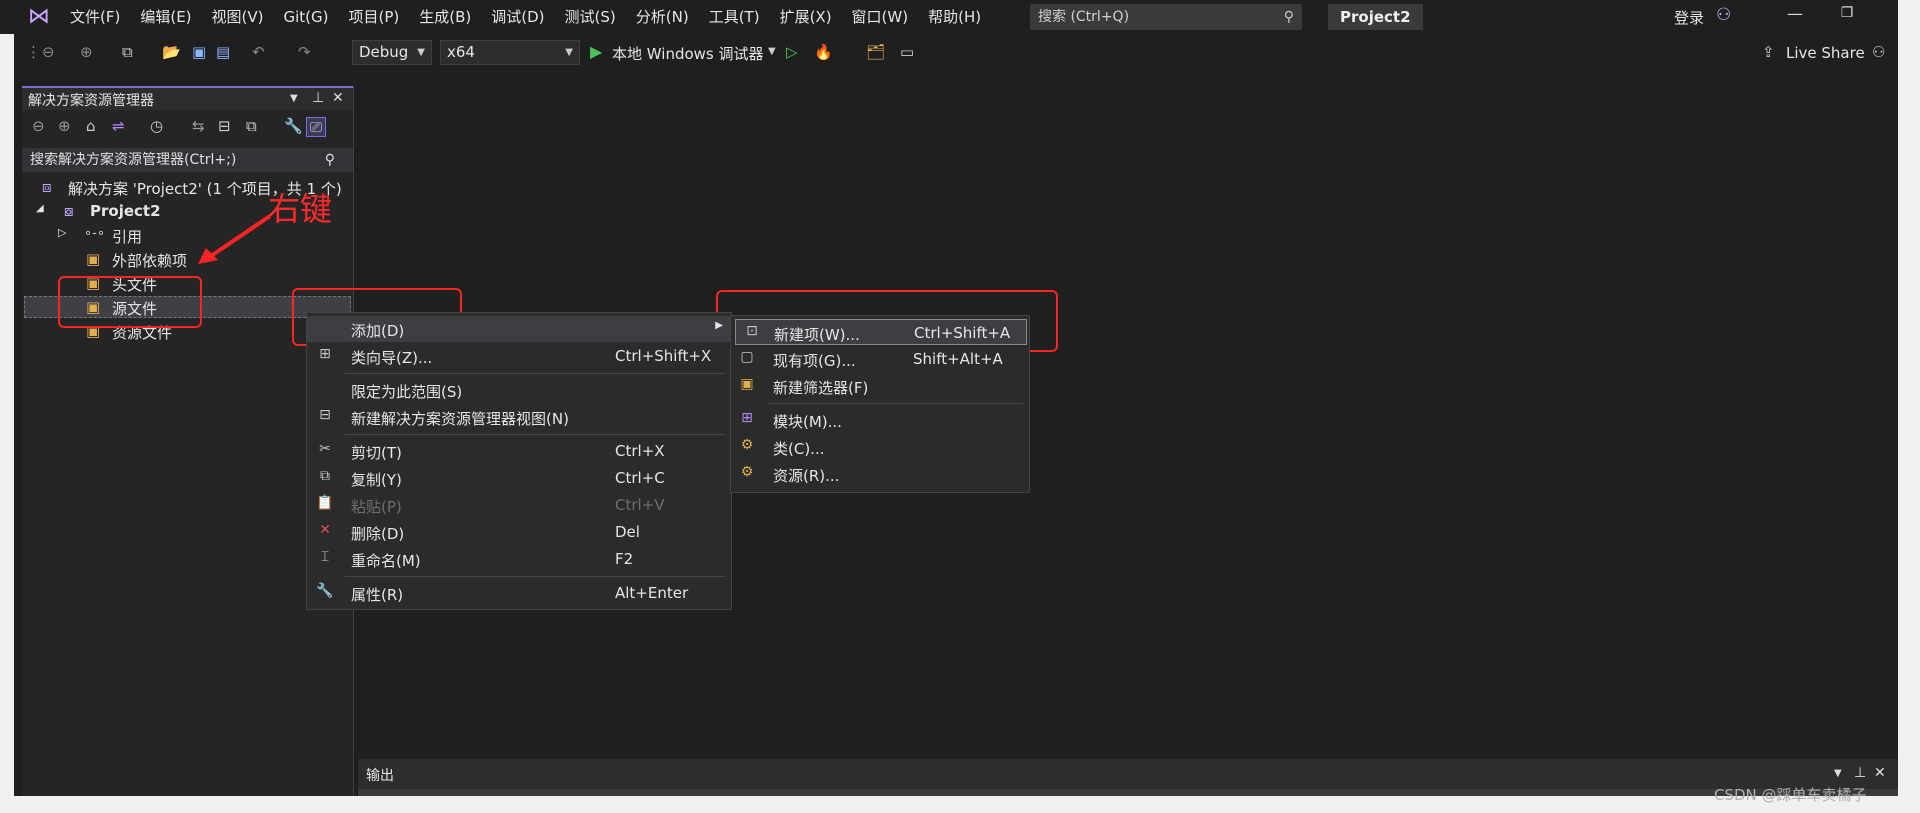  I want to click on scissors-icon: ✂, so click(325, 449).